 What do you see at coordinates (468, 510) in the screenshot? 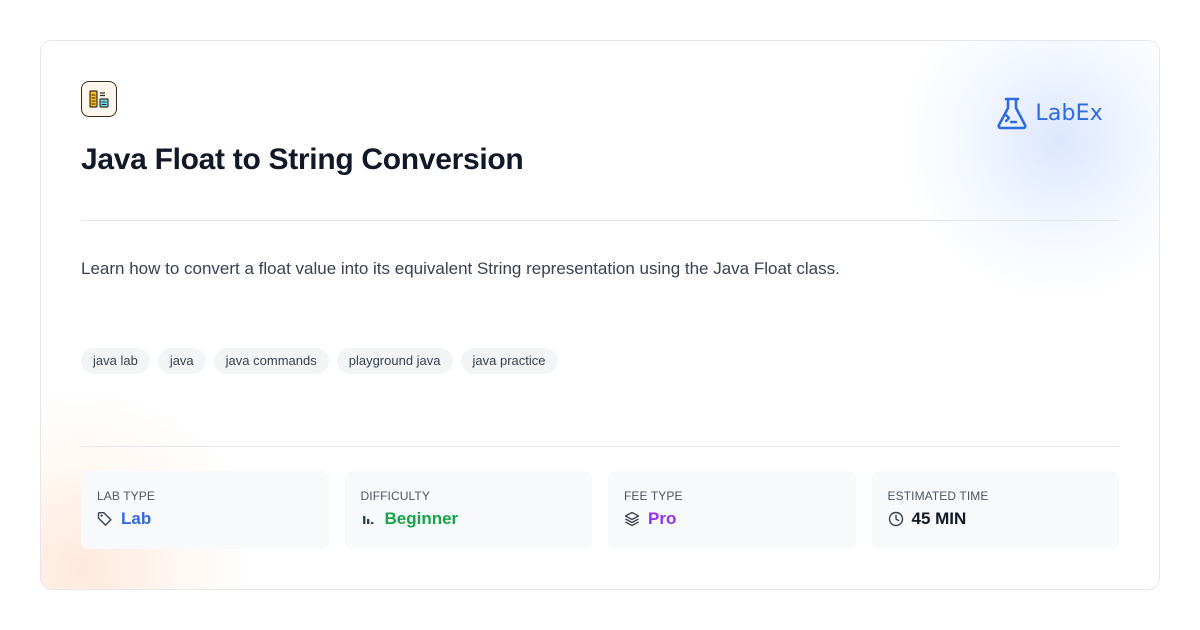
I see `stat-difficulty: DIFFICULTY Beginner` at bounding box center [468, 510].